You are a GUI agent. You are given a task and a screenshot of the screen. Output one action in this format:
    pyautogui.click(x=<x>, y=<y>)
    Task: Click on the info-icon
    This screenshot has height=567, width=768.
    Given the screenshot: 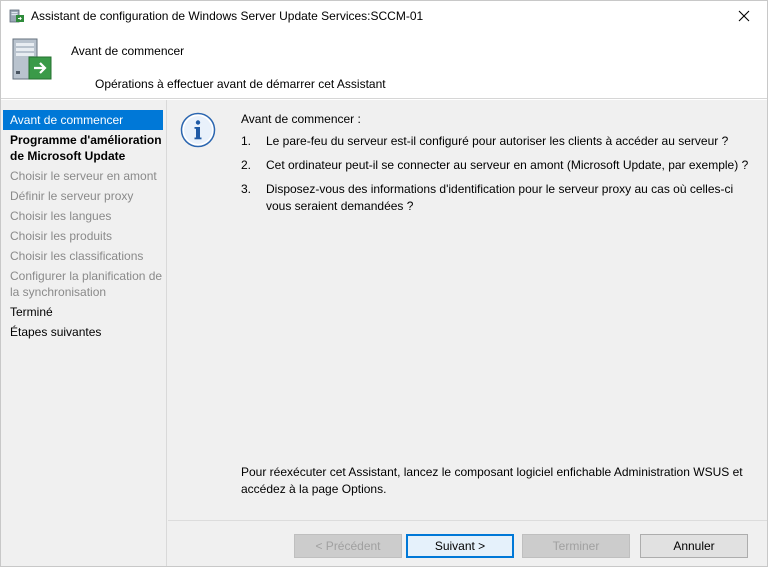 What is the action you would take?
    pyautogui.click(x=198, y=130)
    